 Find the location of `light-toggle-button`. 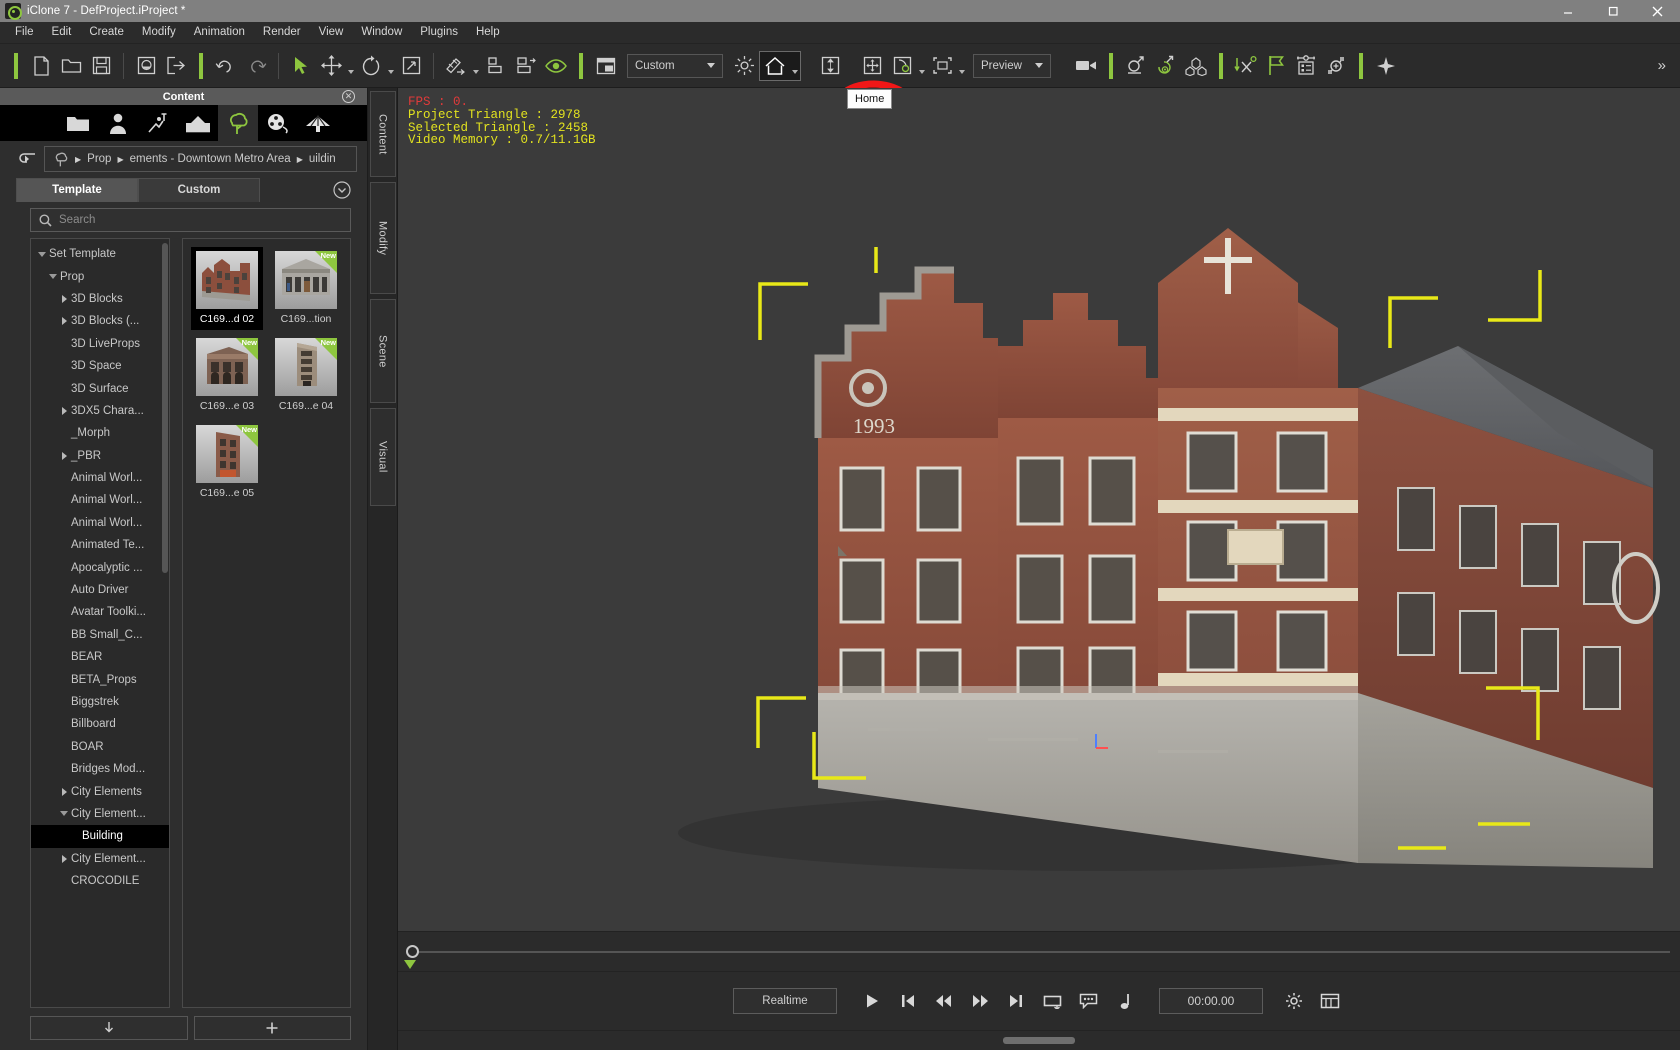

light-toggle-button is located at coordinates (744, 66).